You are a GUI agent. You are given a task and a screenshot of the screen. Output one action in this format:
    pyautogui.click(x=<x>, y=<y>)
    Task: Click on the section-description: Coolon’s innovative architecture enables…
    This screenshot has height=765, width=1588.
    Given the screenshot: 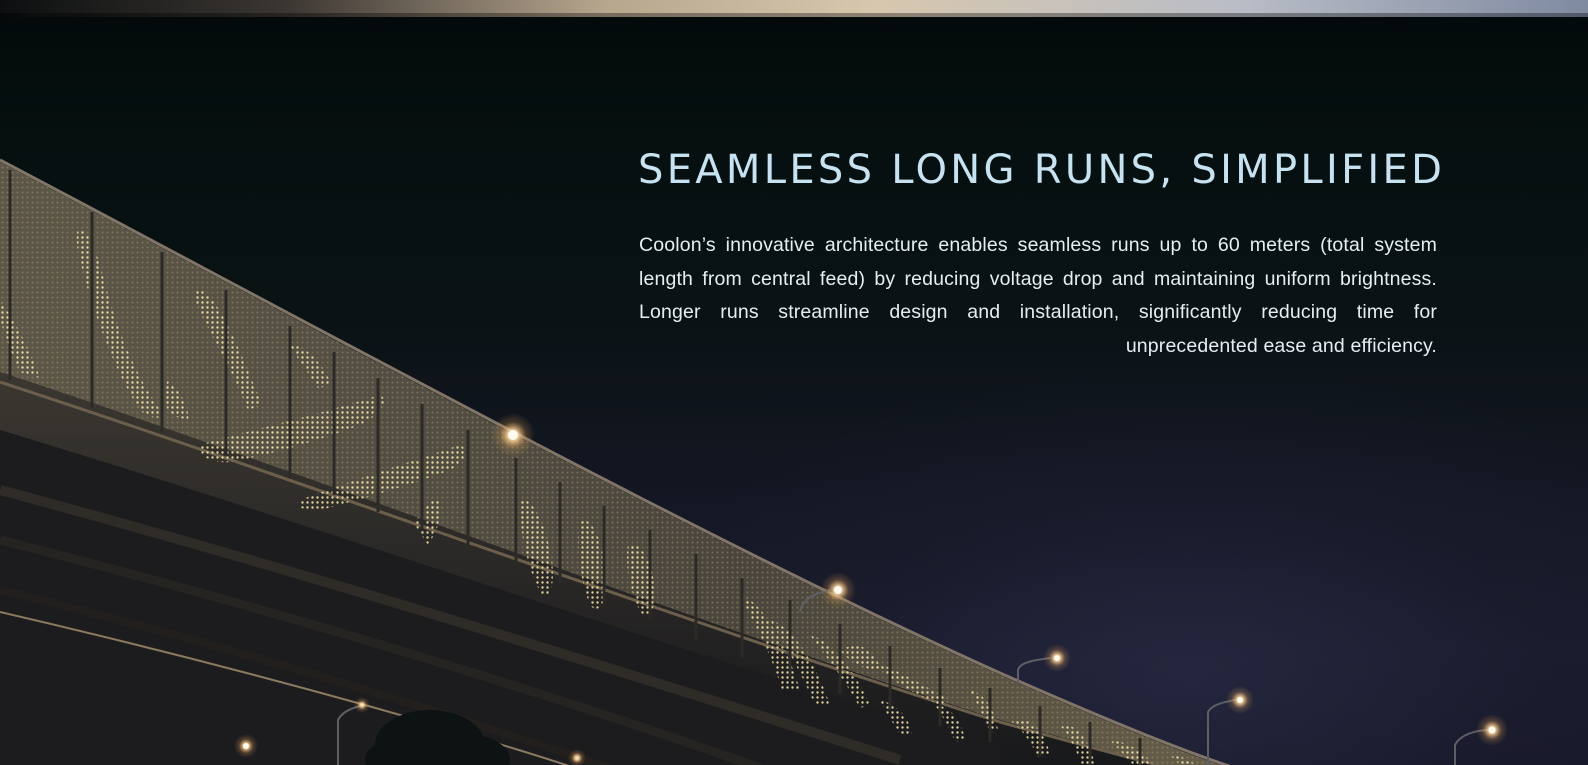 What is the action you would take?
    pyautogui.click(x=1038, y=295)
    